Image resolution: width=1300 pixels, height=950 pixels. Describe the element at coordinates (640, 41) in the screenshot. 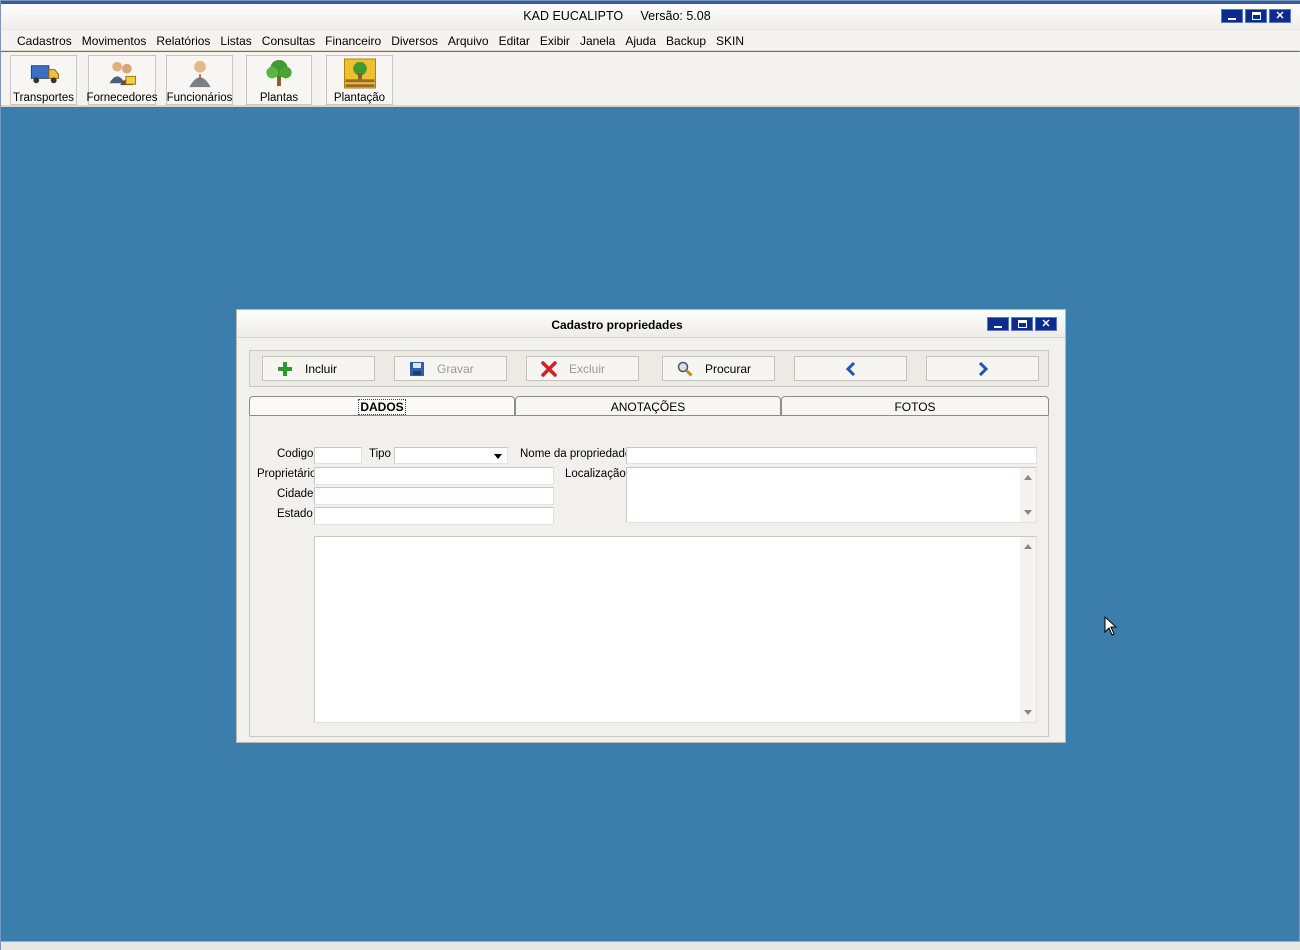

I see `menu-ajuda: Ajuda` at that location.